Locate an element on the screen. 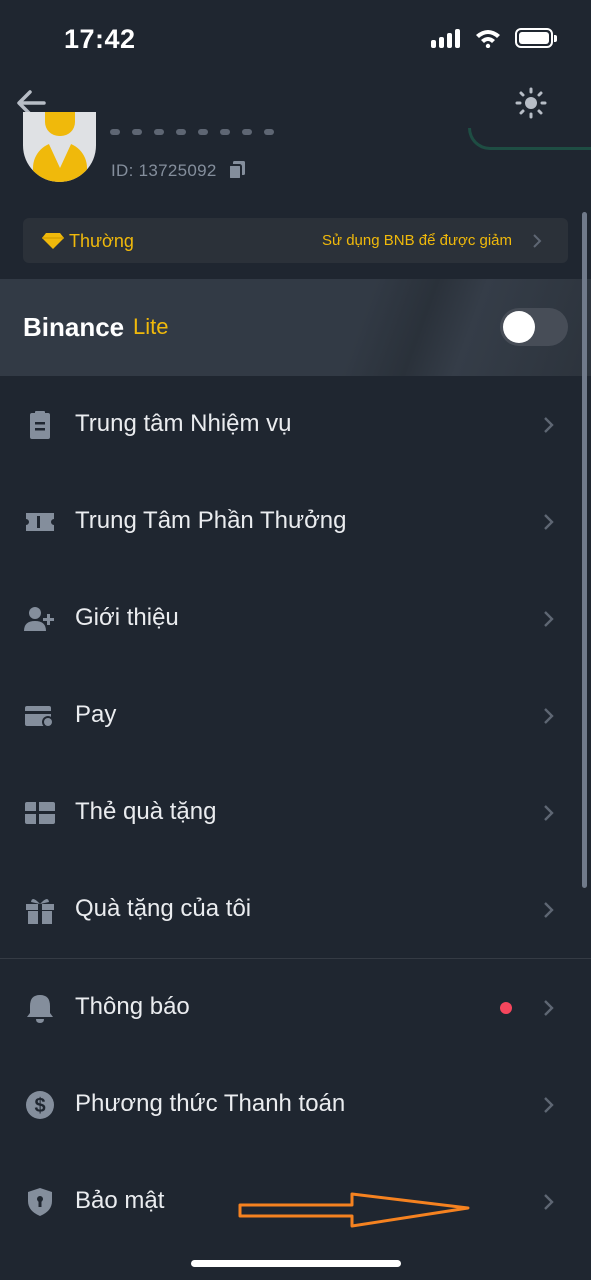  menu-item-label: Giới thiệu is located at coordinates (127, 617).